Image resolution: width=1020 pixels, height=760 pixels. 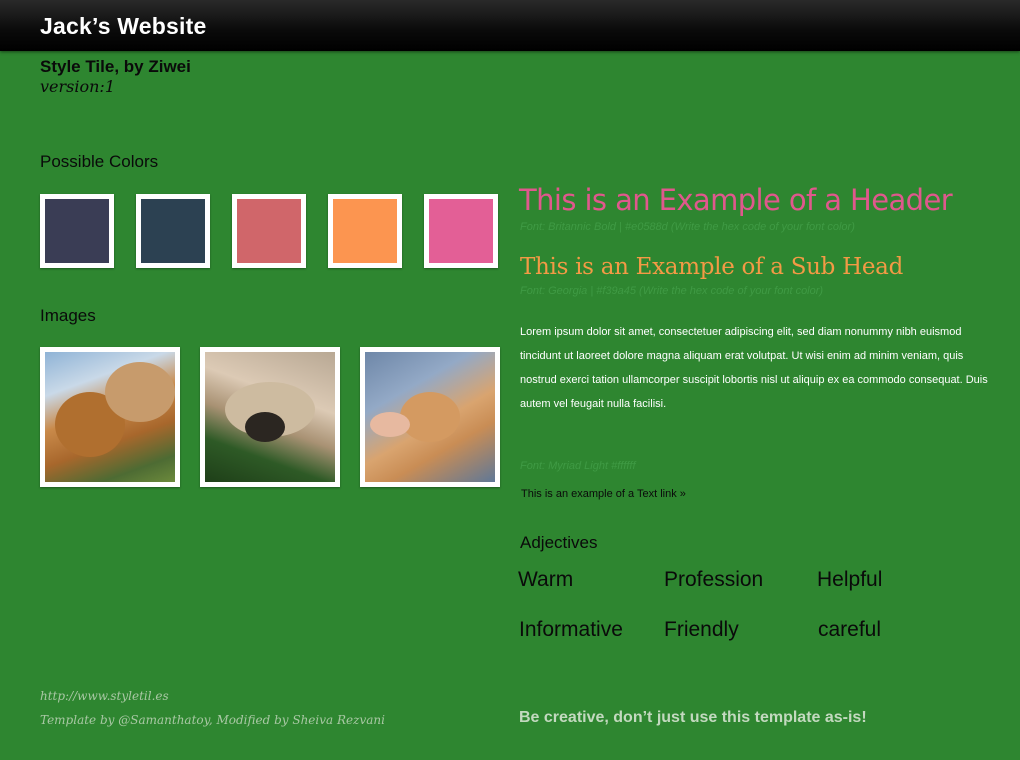 I want to click on style-tile-title: Style Tile, by Ziwei, so click(x=115, y=66).